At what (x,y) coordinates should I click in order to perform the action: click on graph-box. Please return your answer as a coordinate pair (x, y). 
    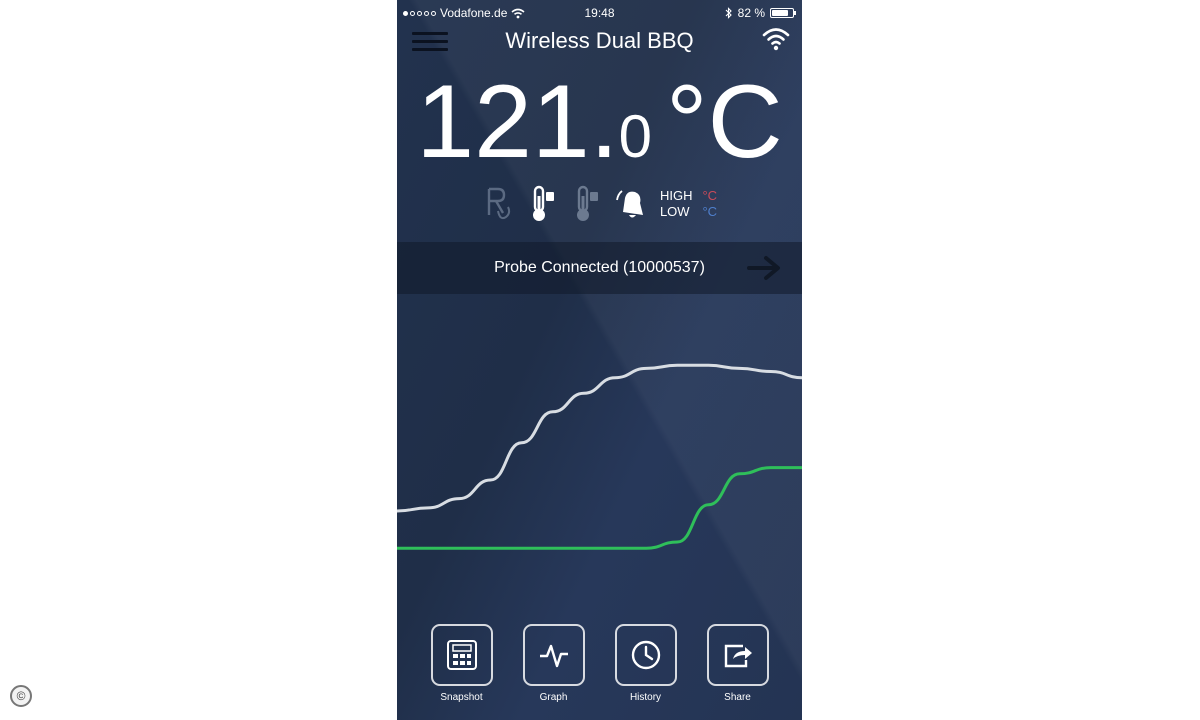
    Looking at the image, I should click on (553, 655).